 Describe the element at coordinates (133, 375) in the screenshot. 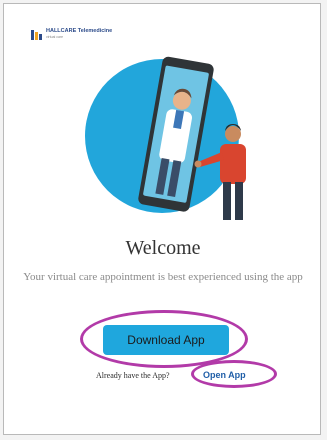

I see `already-have-app-text: Already have the App?` at that location.